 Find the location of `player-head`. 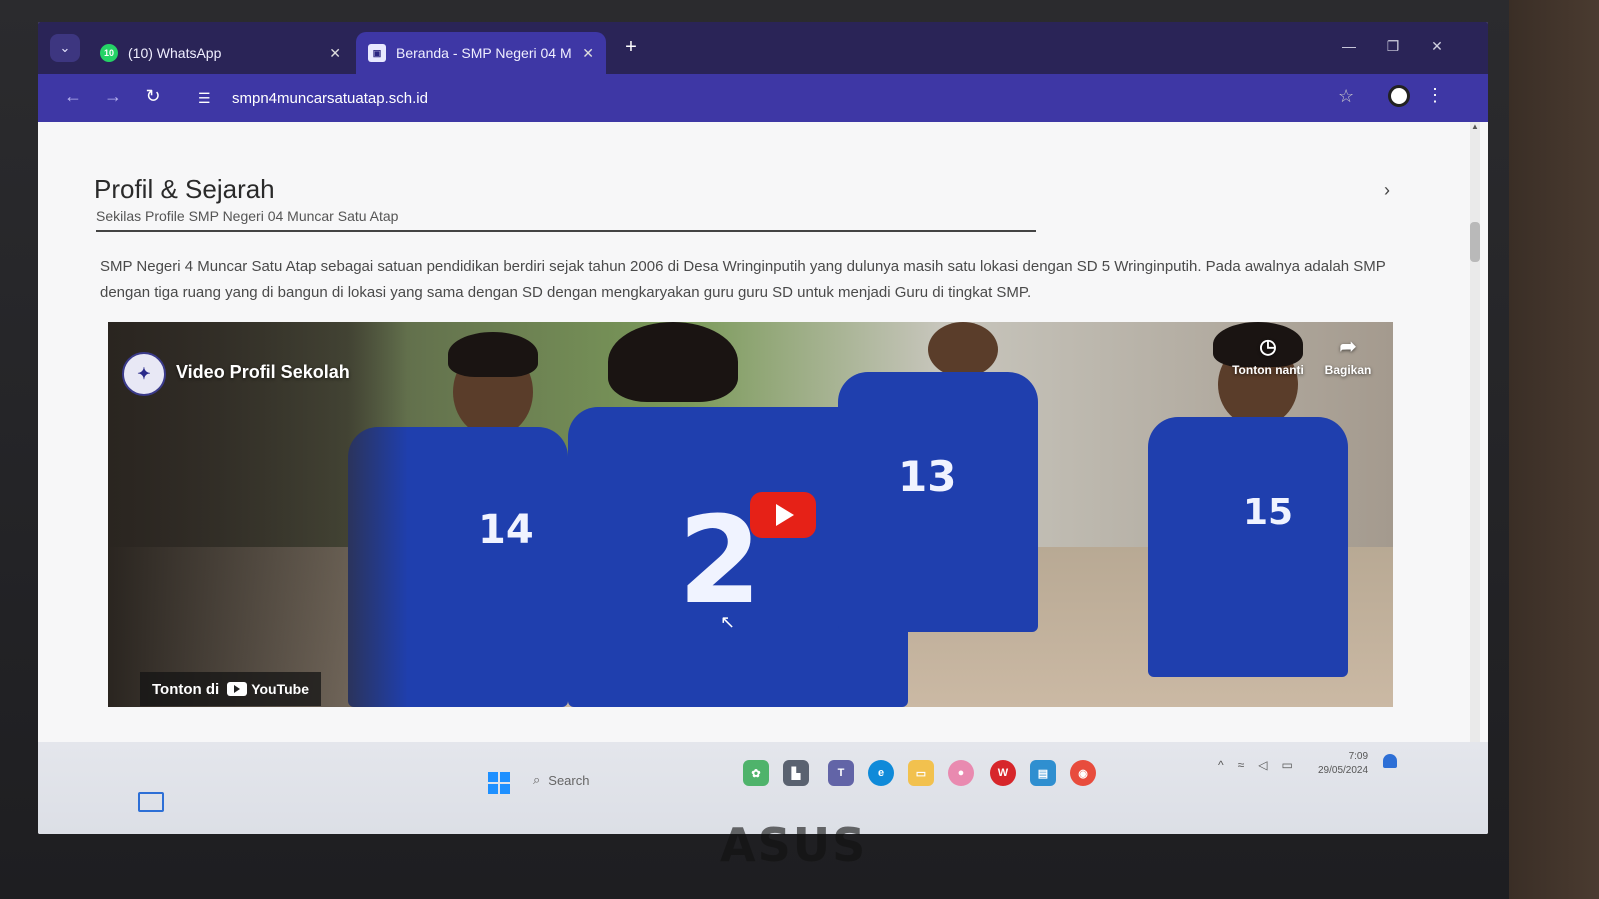

player-head is located at coordinates (963, 349).